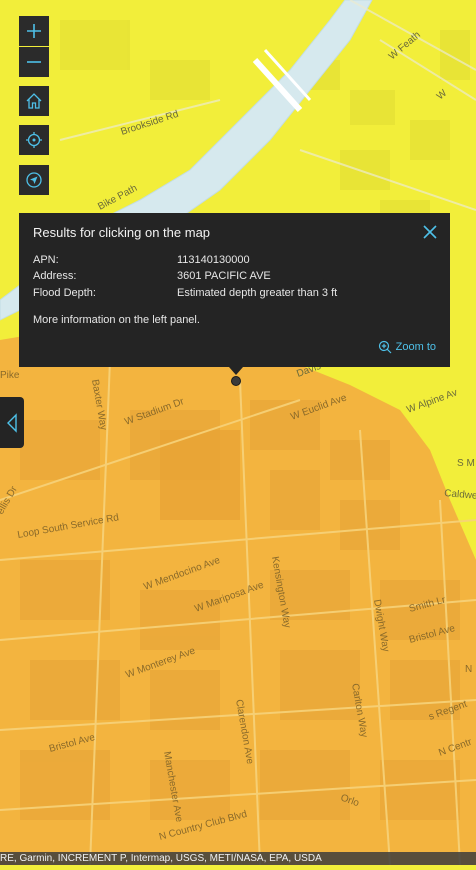  What do you see at coordinates (257, 293) in the screenshot?
I see `field-value: Estimated depth greater than 3 ft` at bounding box center [257, 293].